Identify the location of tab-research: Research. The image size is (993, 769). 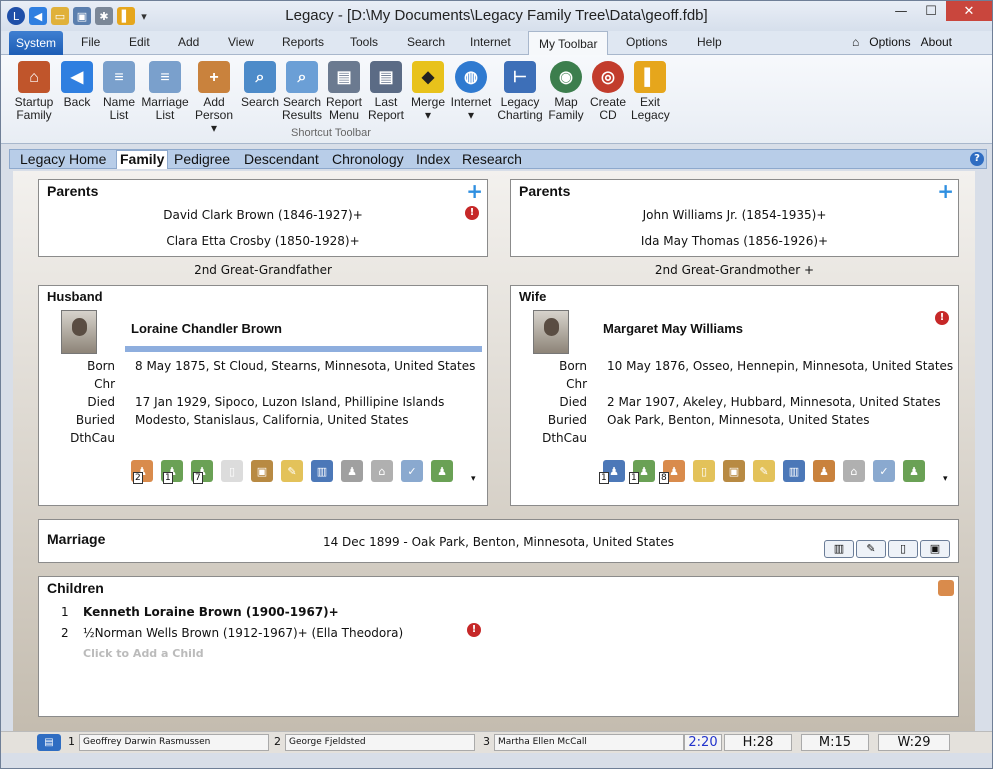
(492, 159).